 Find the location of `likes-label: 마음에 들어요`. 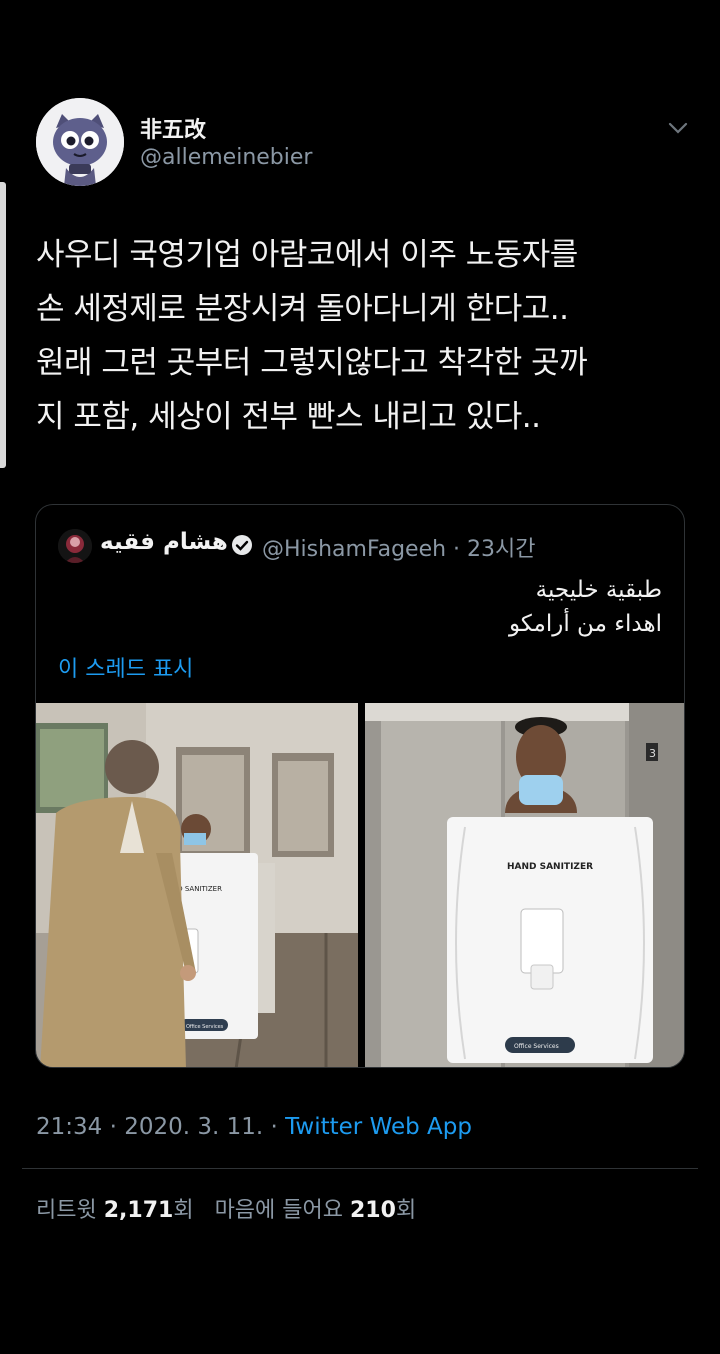

likes-label: 마음에 들어요 is located at coordinates (278, 1210).